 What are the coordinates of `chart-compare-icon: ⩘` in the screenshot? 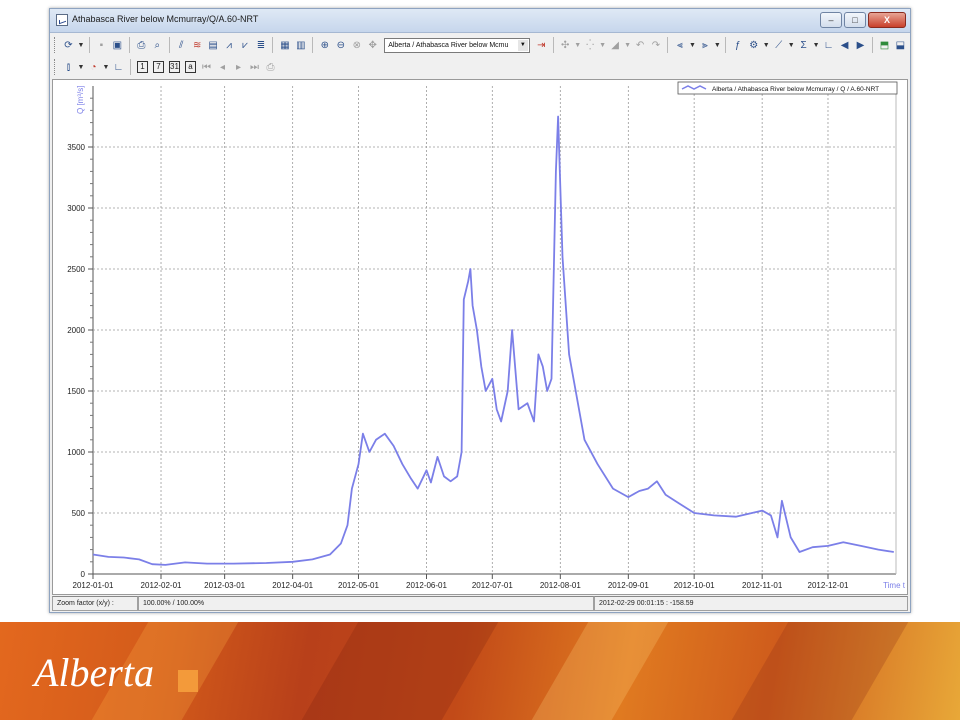 It's located at (229, 45).